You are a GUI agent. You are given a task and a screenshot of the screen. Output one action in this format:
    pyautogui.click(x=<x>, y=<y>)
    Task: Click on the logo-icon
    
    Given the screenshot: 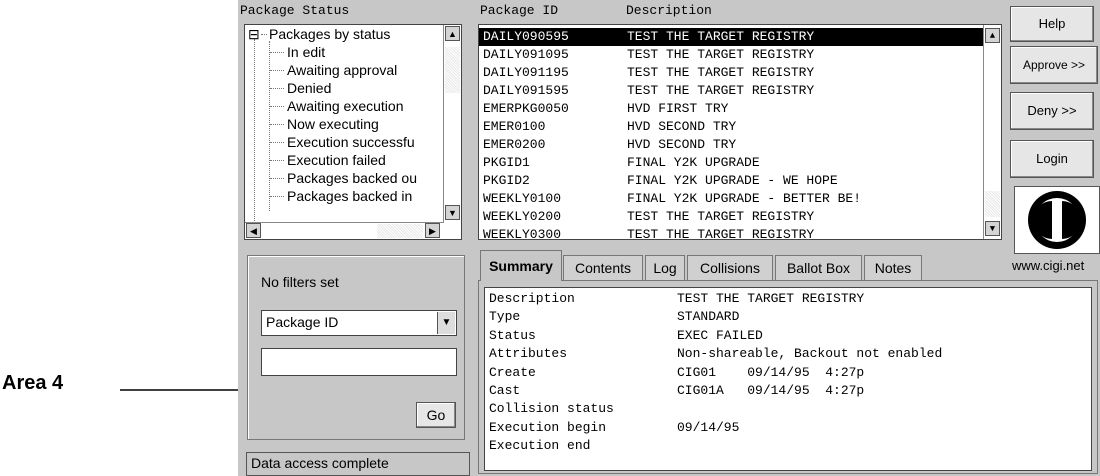 What is the action you would take?
    pyautogui.click(x=1057, y=220)
    